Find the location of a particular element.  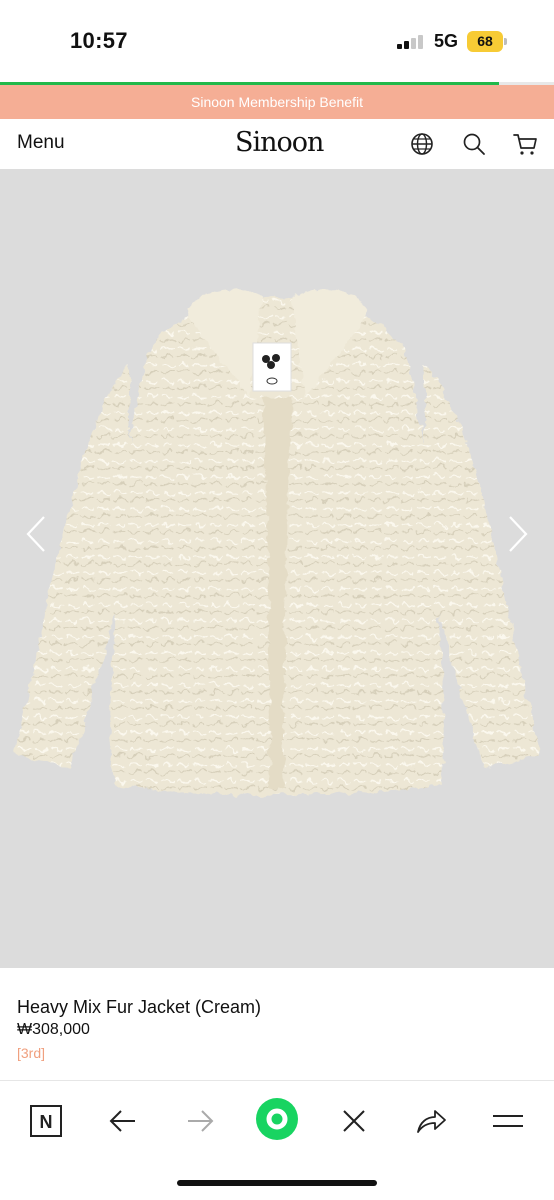

next-image-arrow-icon is located at coordinates (518, 534).